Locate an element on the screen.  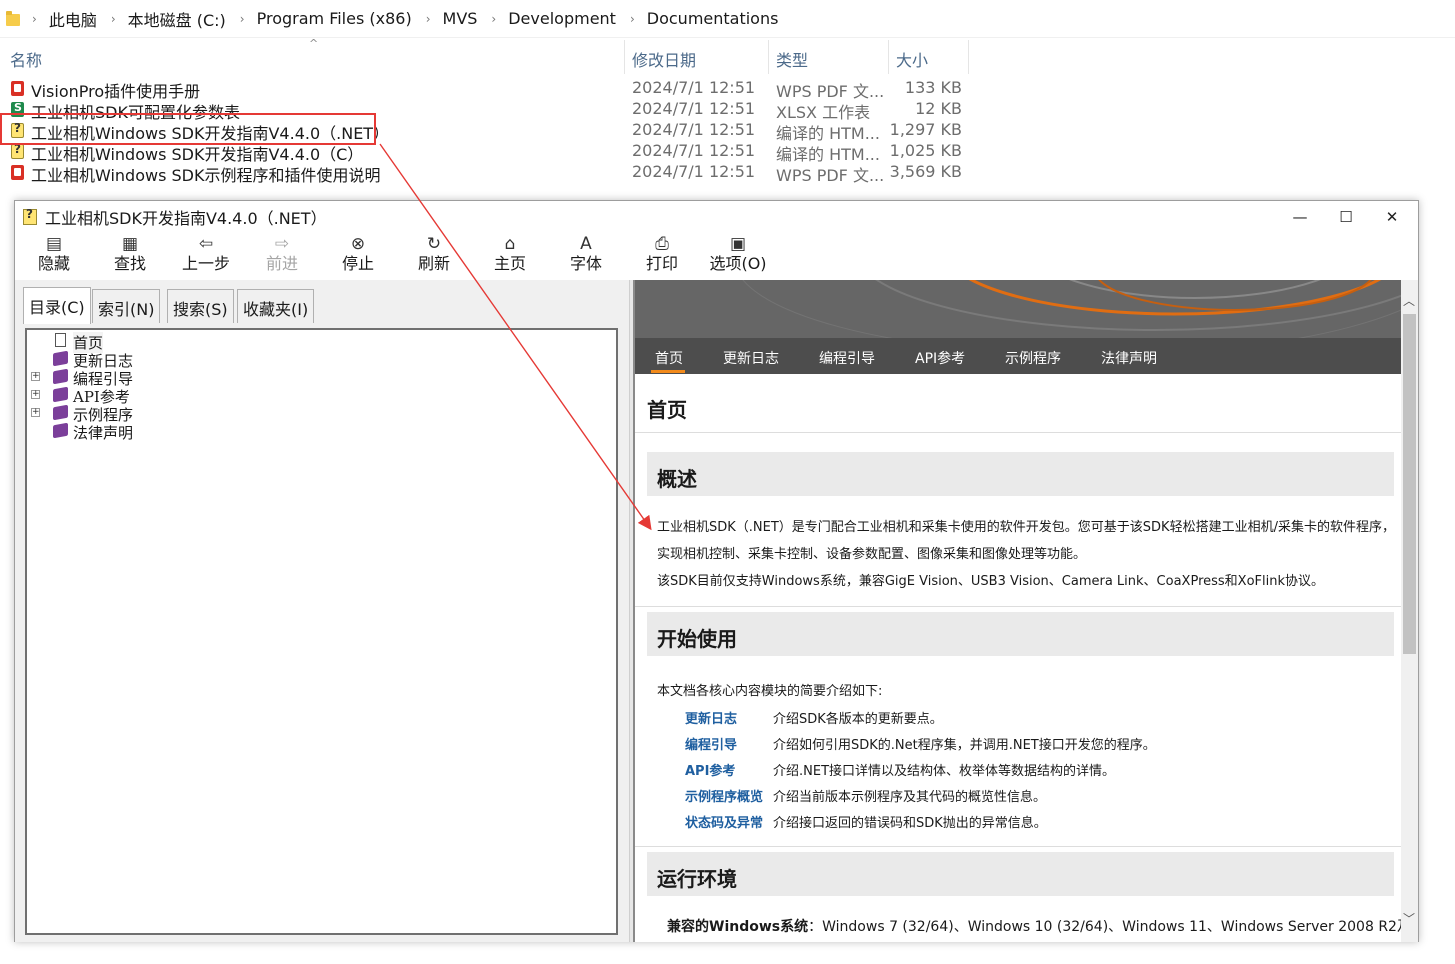
vertical-scrollbar: ︿ ﹀ is located at coordinates (1409, 611).